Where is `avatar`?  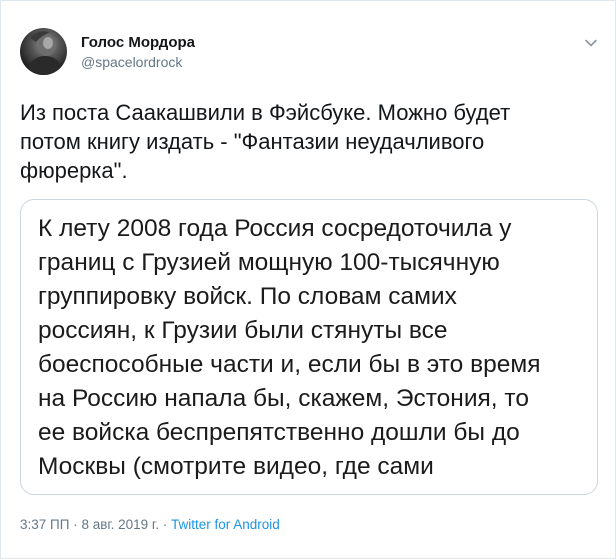 avatar is located at coordinates (43, 51).